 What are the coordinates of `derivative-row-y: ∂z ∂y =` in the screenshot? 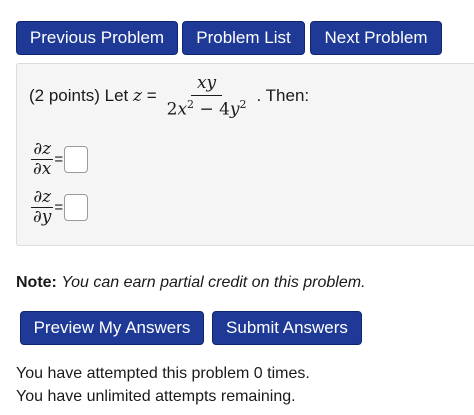 It's located at (60, 207).